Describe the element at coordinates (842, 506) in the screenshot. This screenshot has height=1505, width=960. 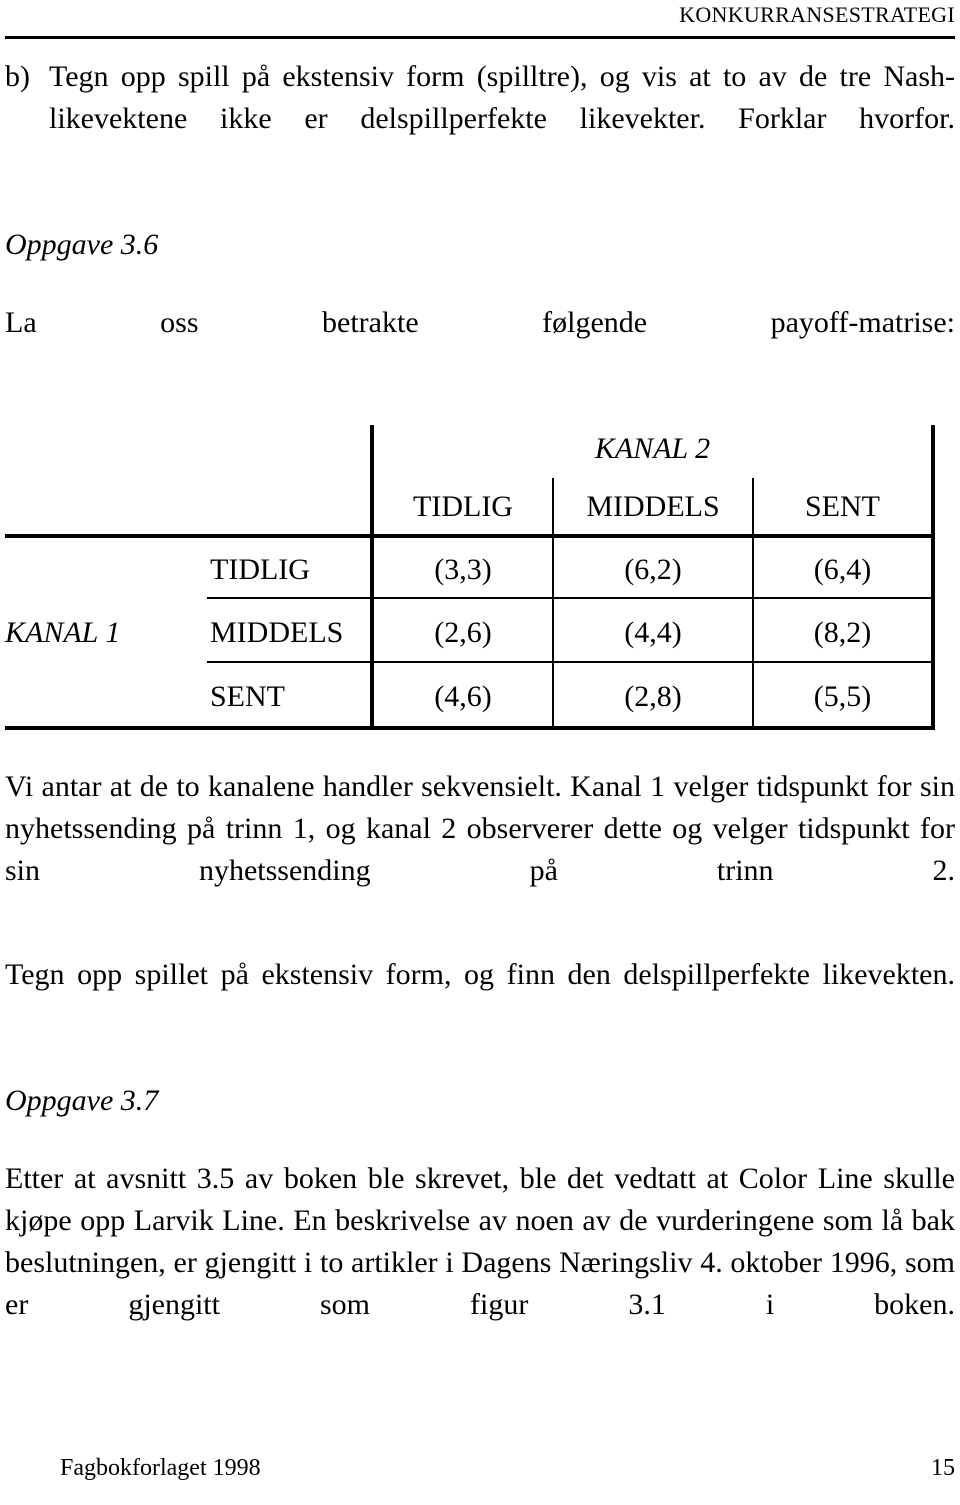
I see `matrix-column-header-sent: SENT` at that location.